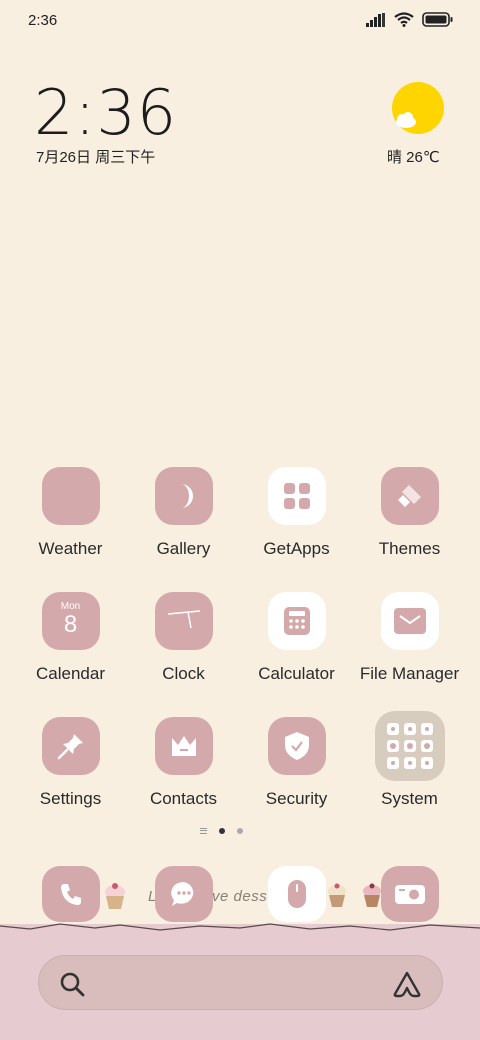  I want to click on calculator-icon, so click(296, 621).